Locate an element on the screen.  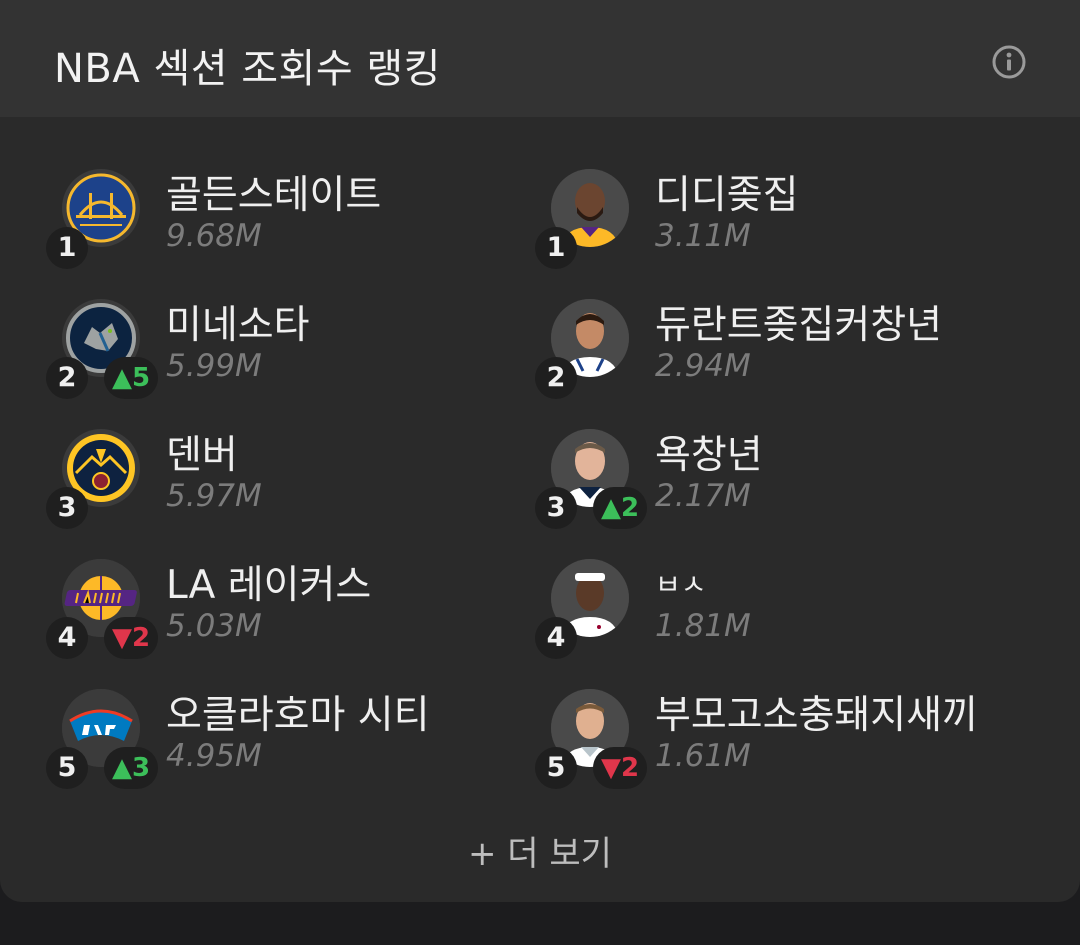
team-name: 덴버 is located at coordinates (202, 455).